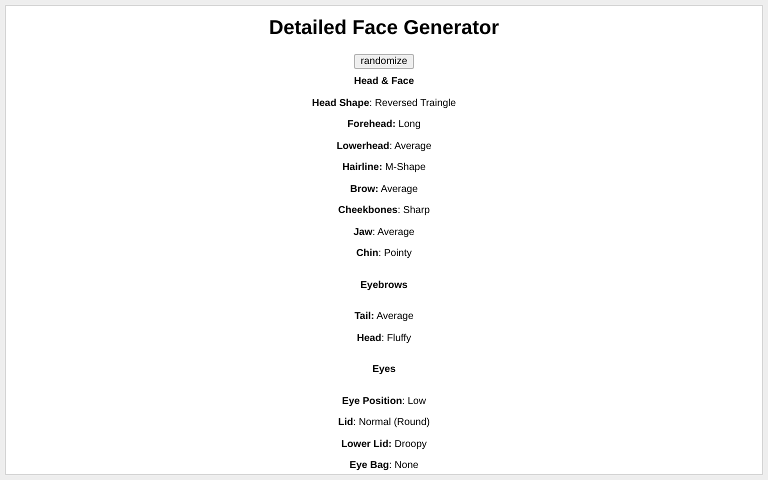 This screenshot has height=480, width=768. Describe the element at coordinates (384, 61) in the screenshot. I see `randomize-button: randomize` at that location.